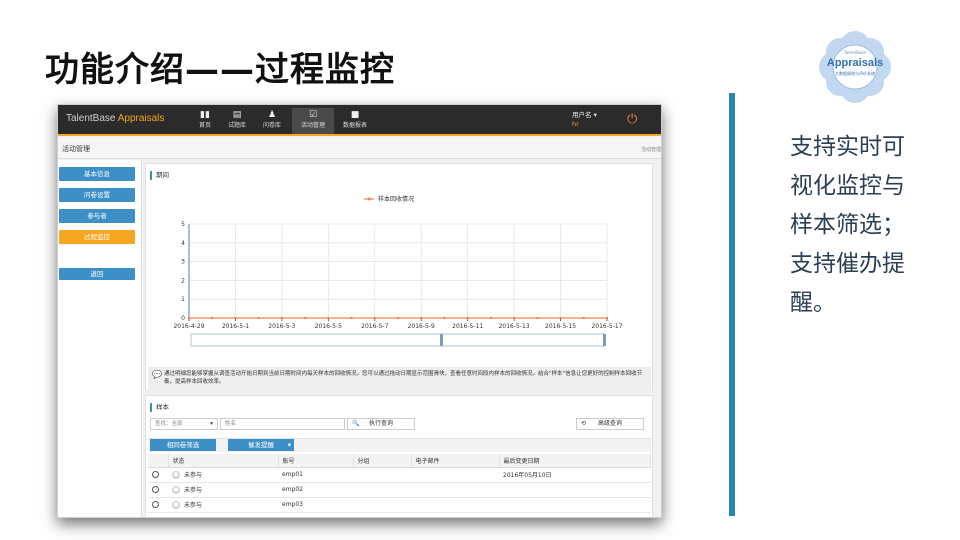 Image resolution: width=960 pixels, height=540 pixels. Describe the element at coordinates (354, 125) in the screenshot. I see `nav-label: 数据报表` at that location.